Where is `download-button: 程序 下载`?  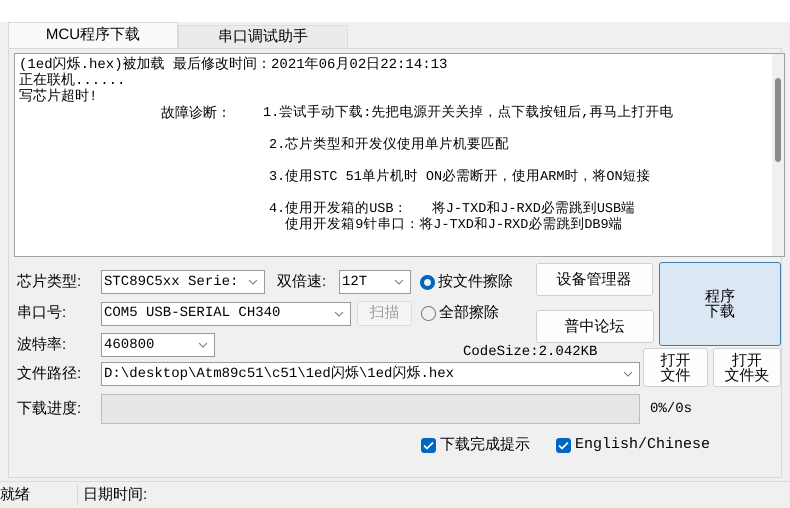
download-button: 程序 下载 is located at coordinates (720, 304).